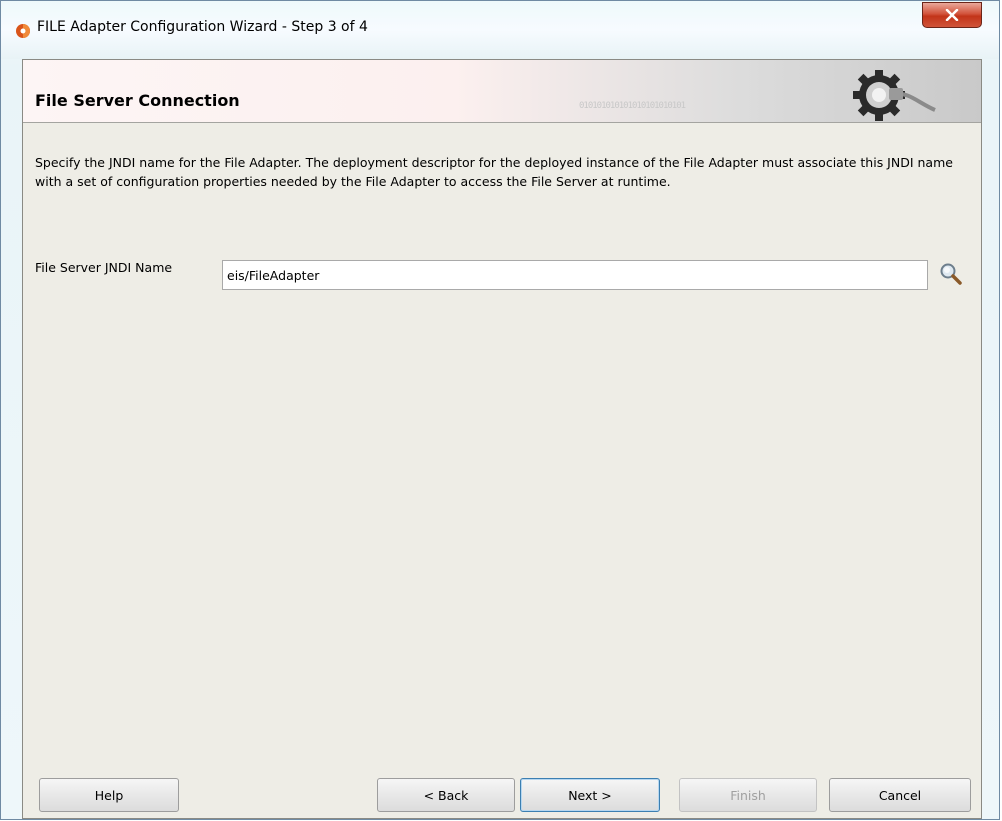  Describe the element at coordinates (632, 106) in the screenshot. I see `binary-decoration: 010101010101010101010101` at that location.